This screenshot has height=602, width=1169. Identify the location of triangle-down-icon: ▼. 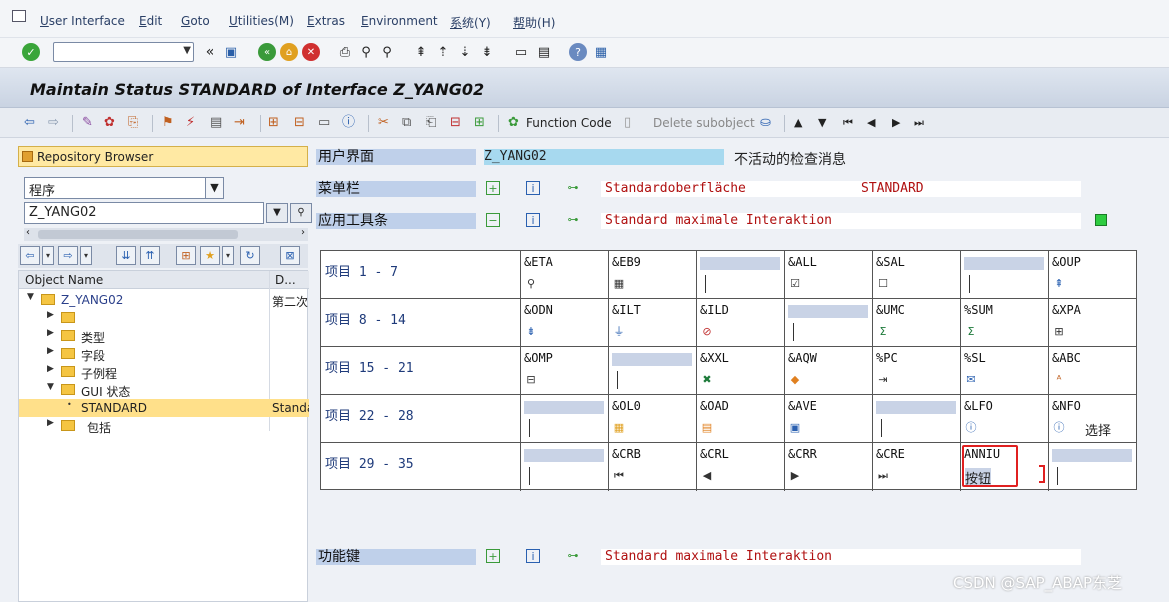
(822, 123).